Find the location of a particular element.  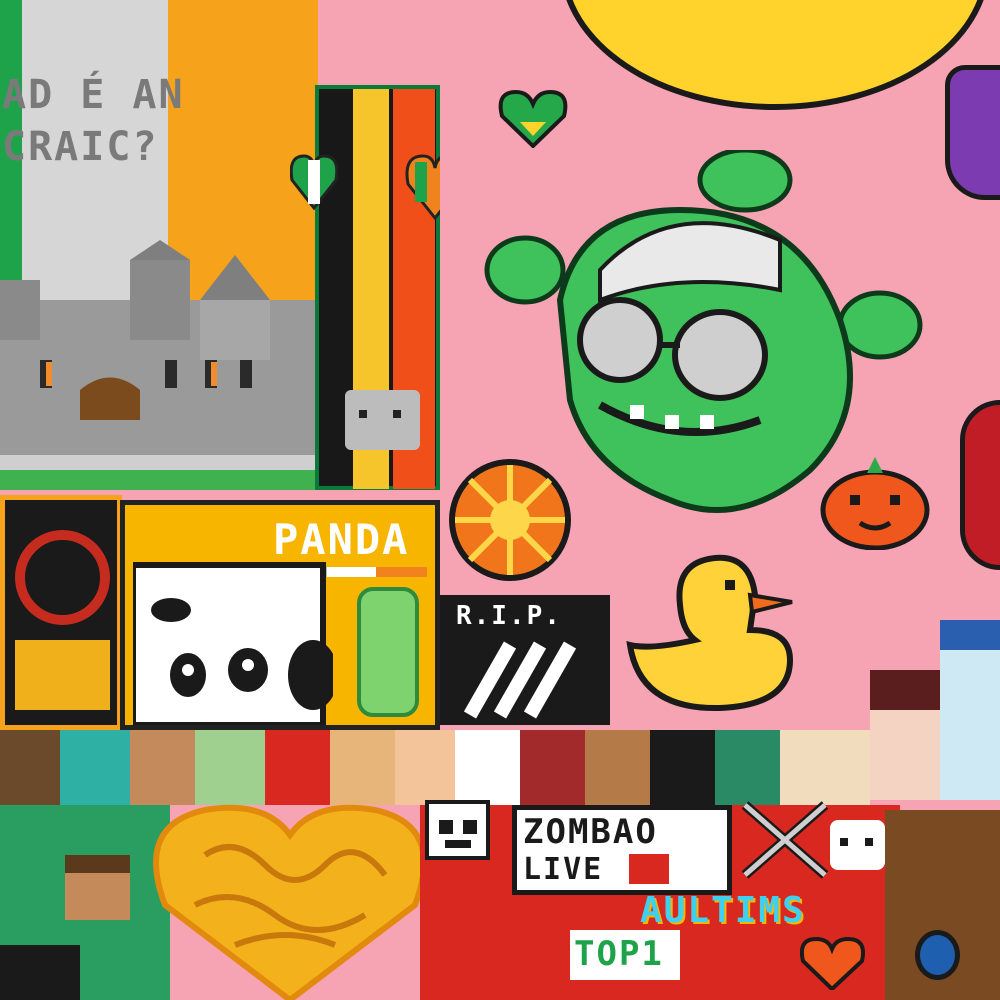

irish-text-line1: AD É AN is located at coordinates (93, 95).